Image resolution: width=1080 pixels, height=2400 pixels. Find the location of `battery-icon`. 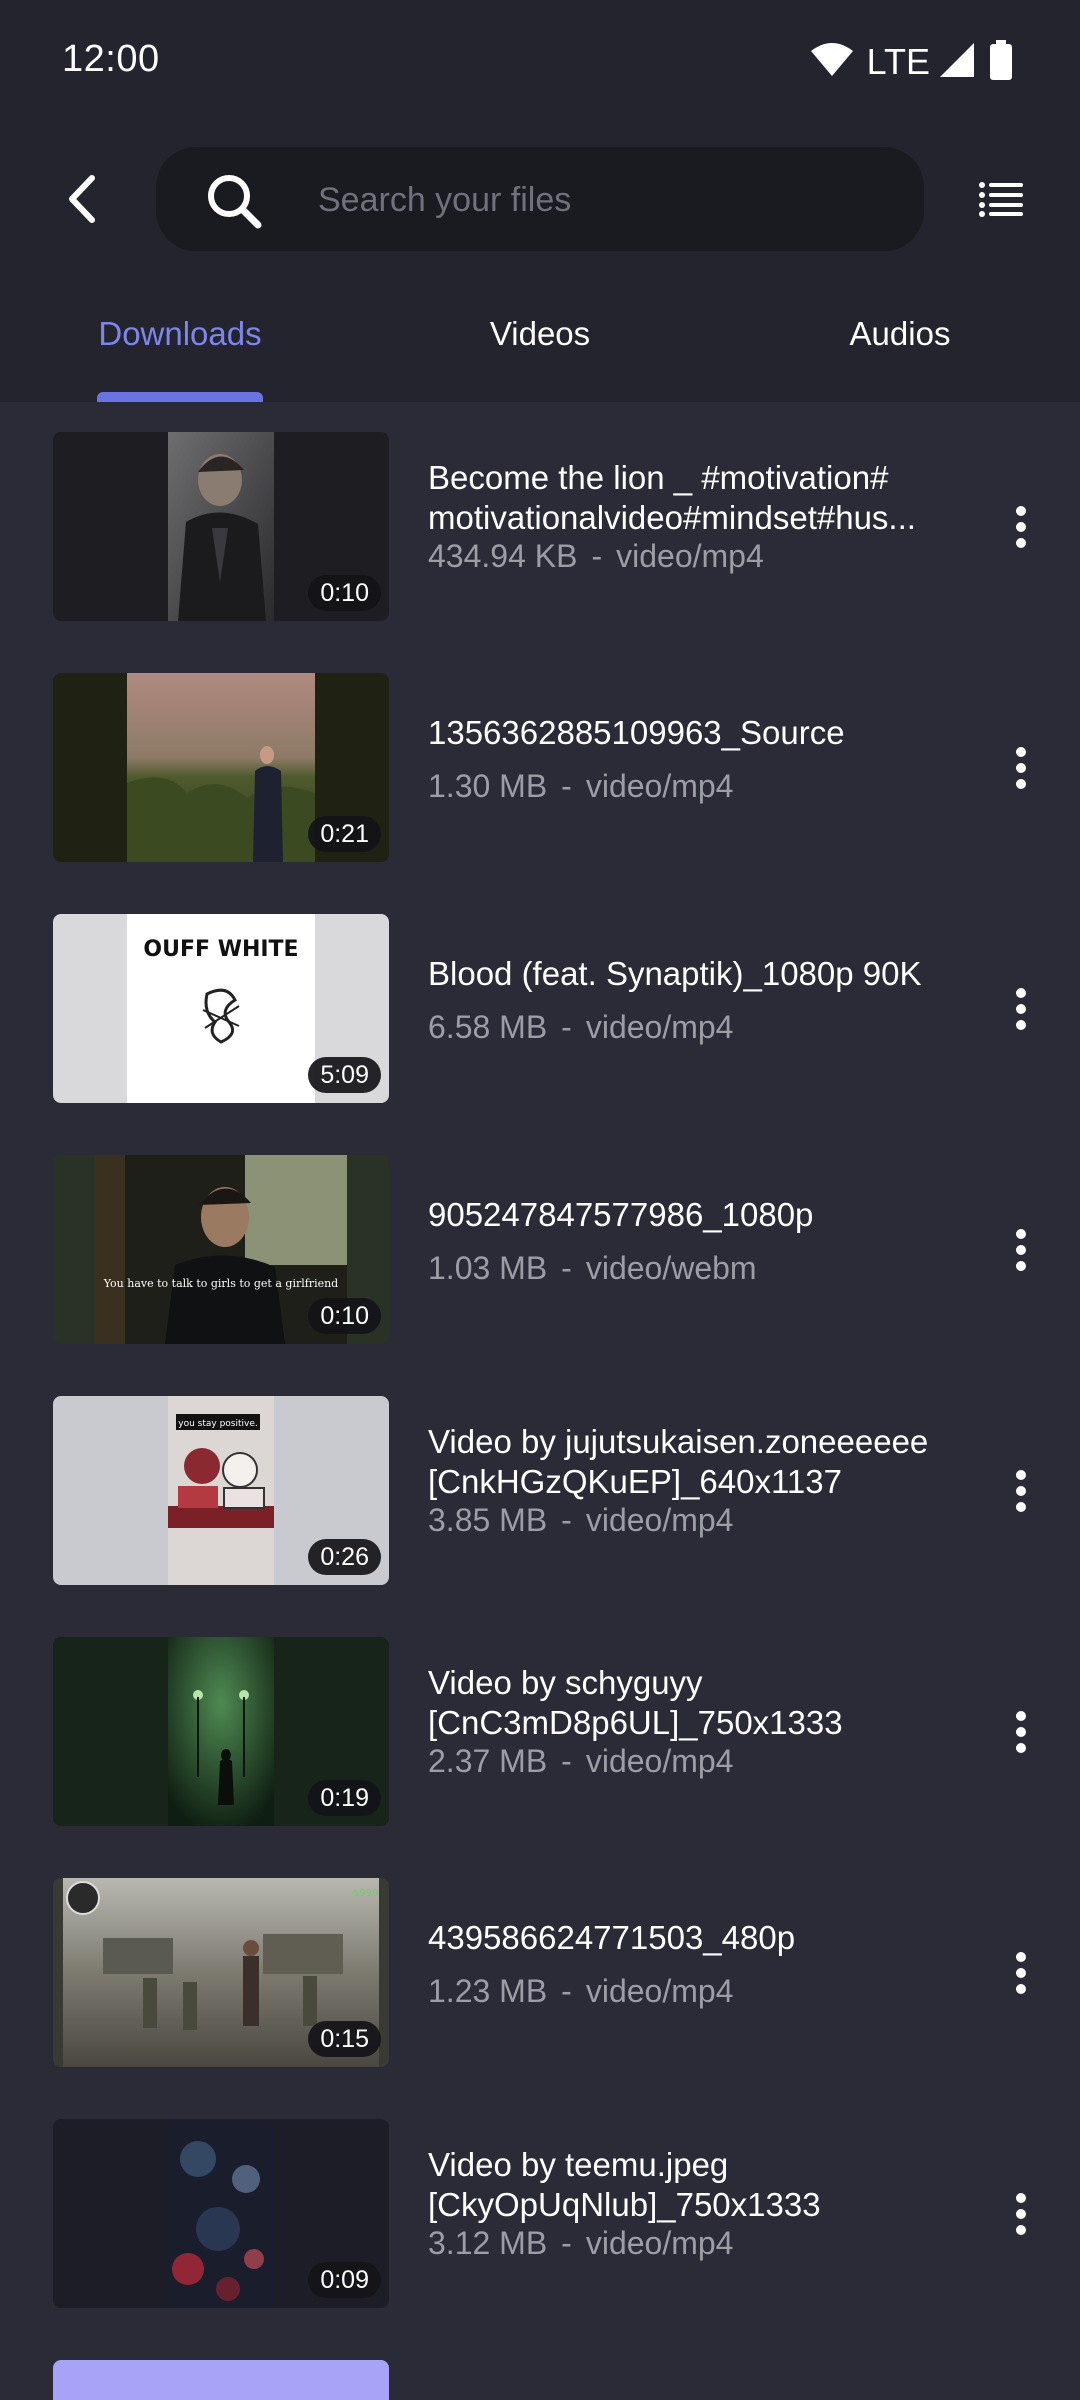

battery-icon is located at coordinates (1001, 62).